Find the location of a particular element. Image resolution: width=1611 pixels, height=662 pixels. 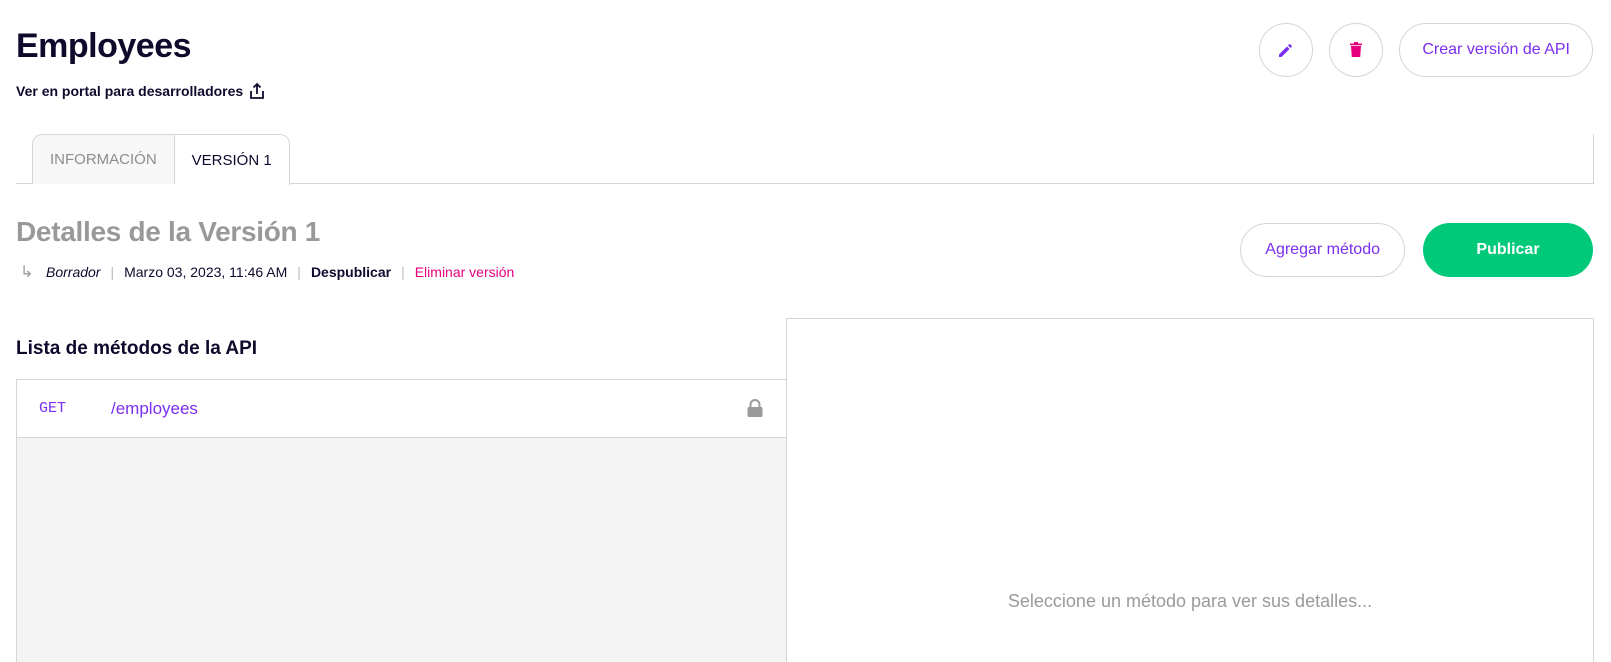

method-path: /employees is located at coordinates (154, 408).